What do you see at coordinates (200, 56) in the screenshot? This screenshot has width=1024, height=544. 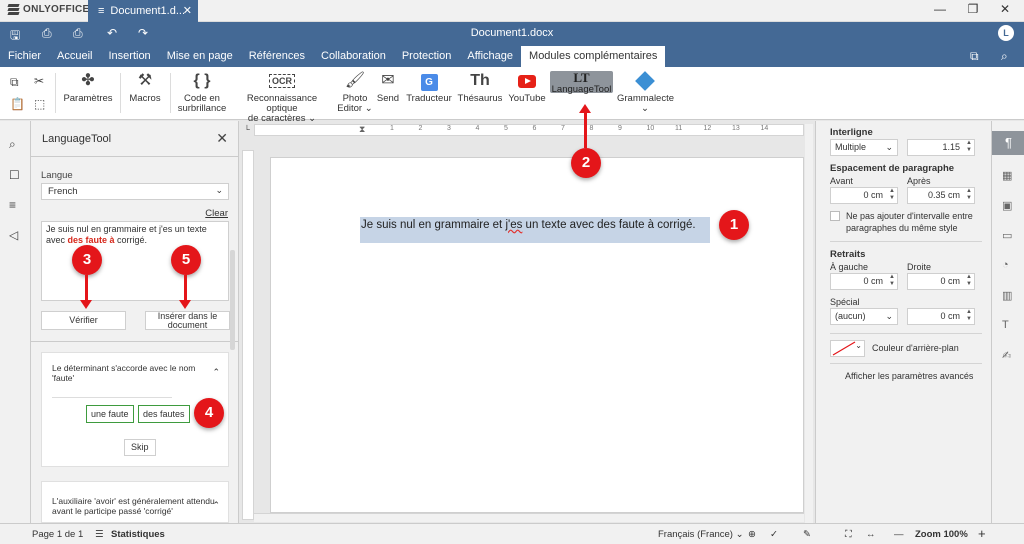 I see `tab-mise-en-page: Mise en page` at bounding box center [200, 56].